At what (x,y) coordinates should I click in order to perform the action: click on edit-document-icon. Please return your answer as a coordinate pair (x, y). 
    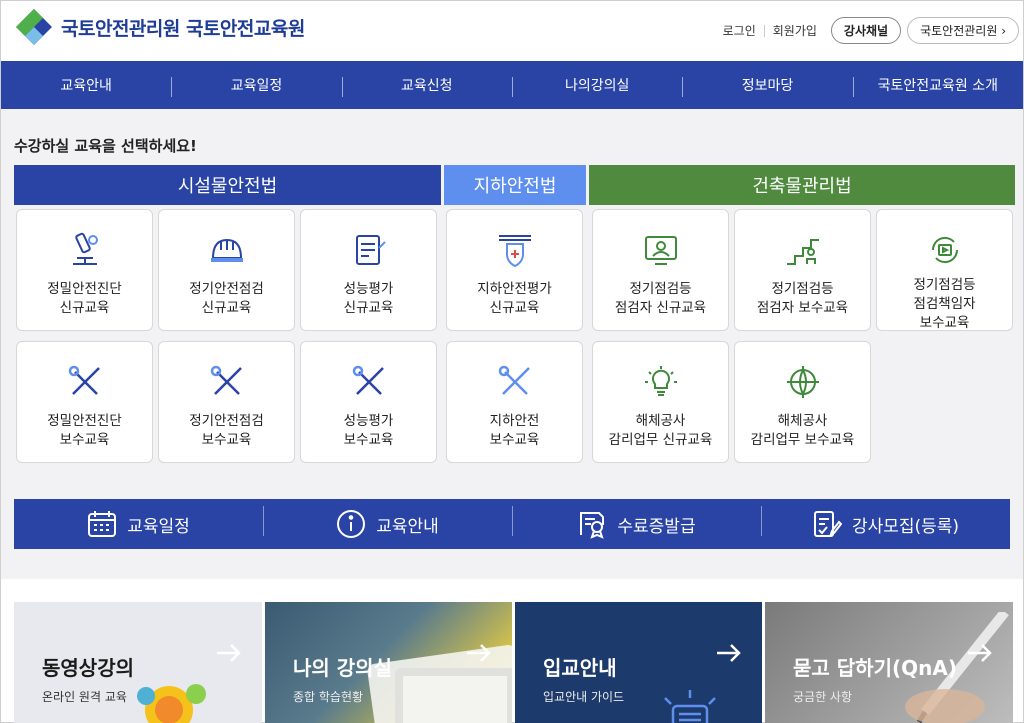
    Looking at the image, I should click on (827, 524).